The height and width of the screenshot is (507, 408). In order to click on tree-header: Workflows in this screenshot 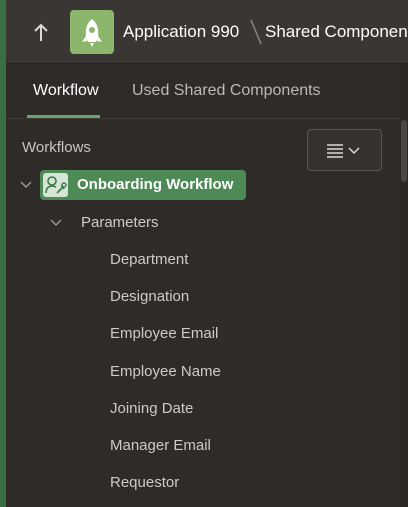, I will do `click(56, 147)`.